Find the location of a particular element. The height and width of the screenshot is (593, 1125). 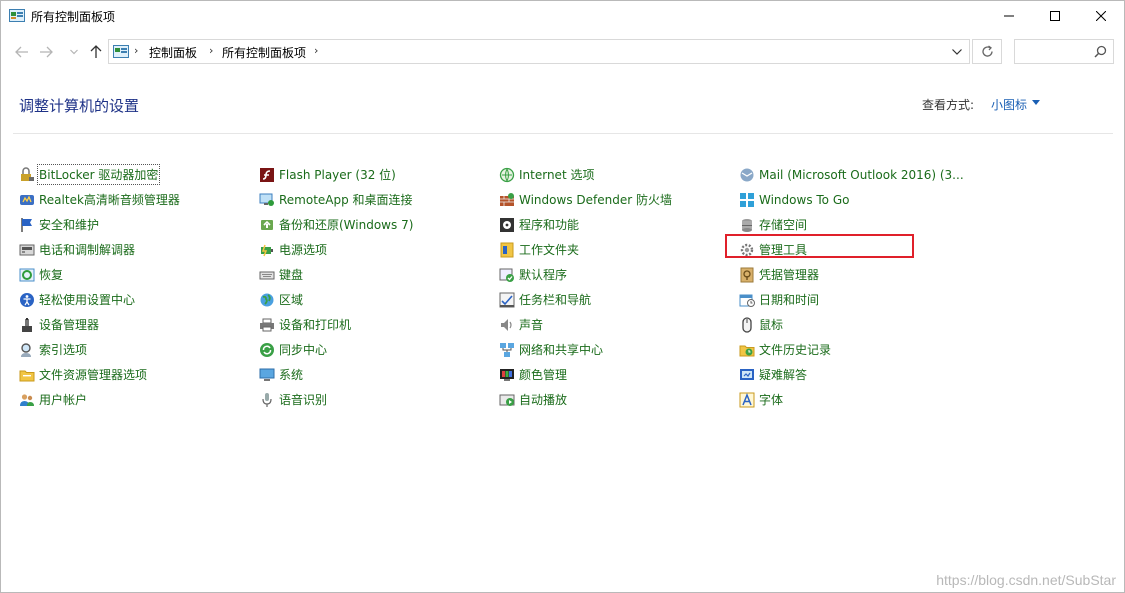

control-panel-icon is located at coordinates (121, 51).